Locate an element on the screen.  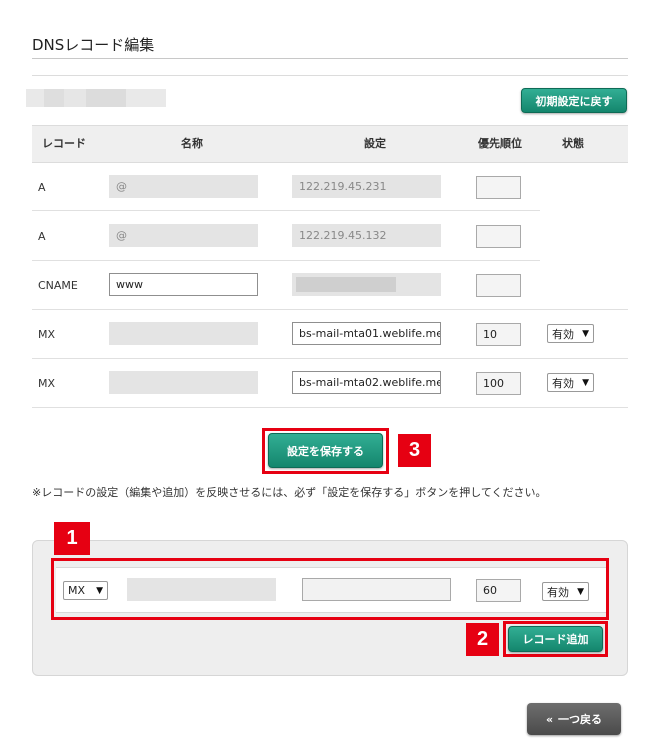
header-setting: 設定 is located at coordinates (375, 143).